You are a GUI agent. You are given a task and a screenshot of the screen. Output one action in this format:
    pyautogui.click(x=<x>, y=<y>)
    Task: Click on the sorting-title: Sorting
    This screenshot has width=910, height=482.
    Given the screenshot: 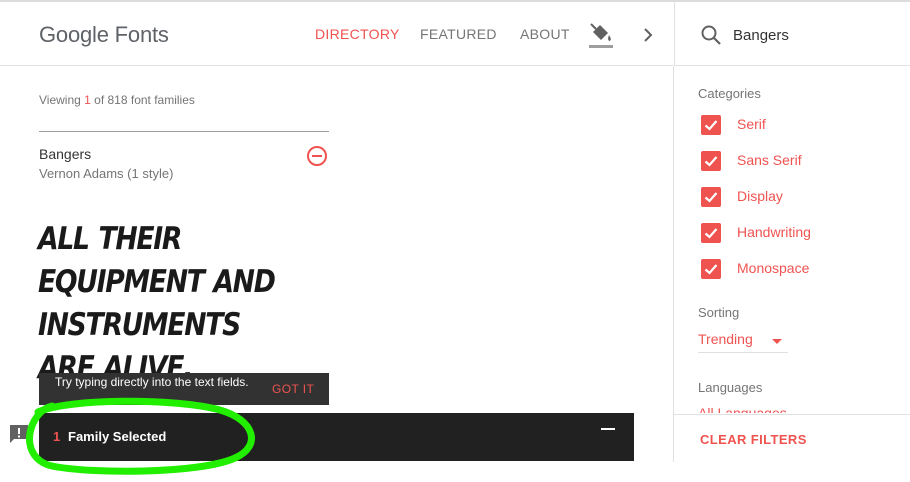 What is the action you would take?
    pyautogui.click(x=719, y=312)
    